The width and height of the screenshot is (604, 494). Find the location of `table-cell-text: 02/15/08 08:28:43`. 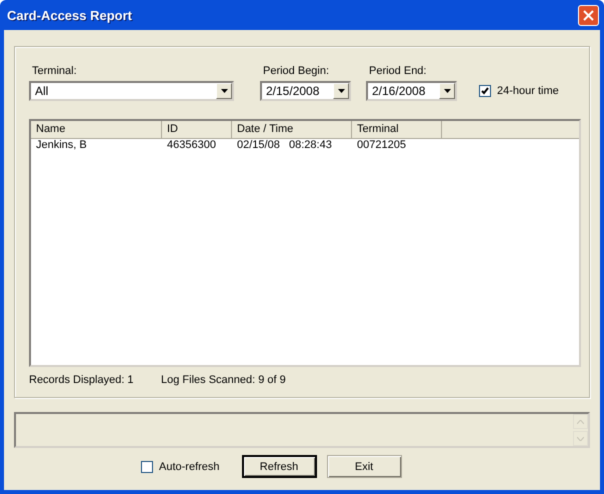

table-cell-text: 02/15/08 08:28:43 is located at coordinates (284, 146).